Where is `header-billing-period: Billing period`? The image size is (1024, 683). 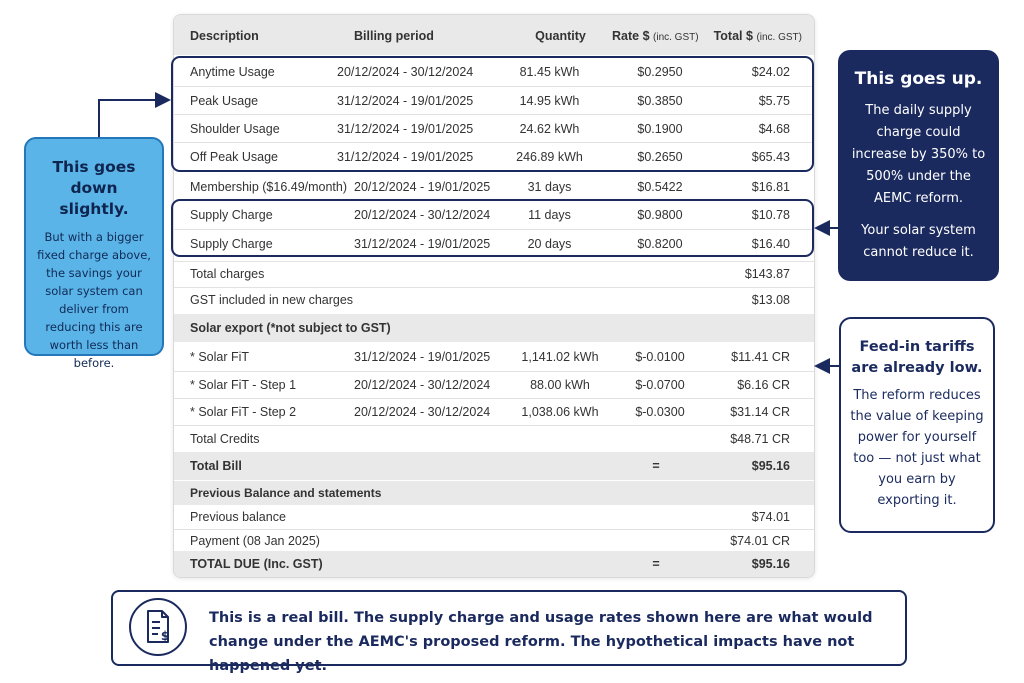
header-billing-period: Billing period is located at coordinates (394, 36).